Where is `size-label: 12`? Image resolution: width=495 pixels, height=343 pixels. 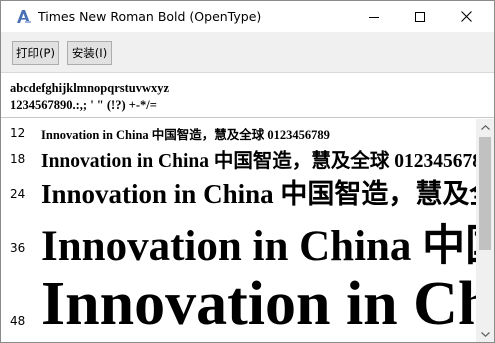
size-label: 12 is located at coordinates (18, 133).